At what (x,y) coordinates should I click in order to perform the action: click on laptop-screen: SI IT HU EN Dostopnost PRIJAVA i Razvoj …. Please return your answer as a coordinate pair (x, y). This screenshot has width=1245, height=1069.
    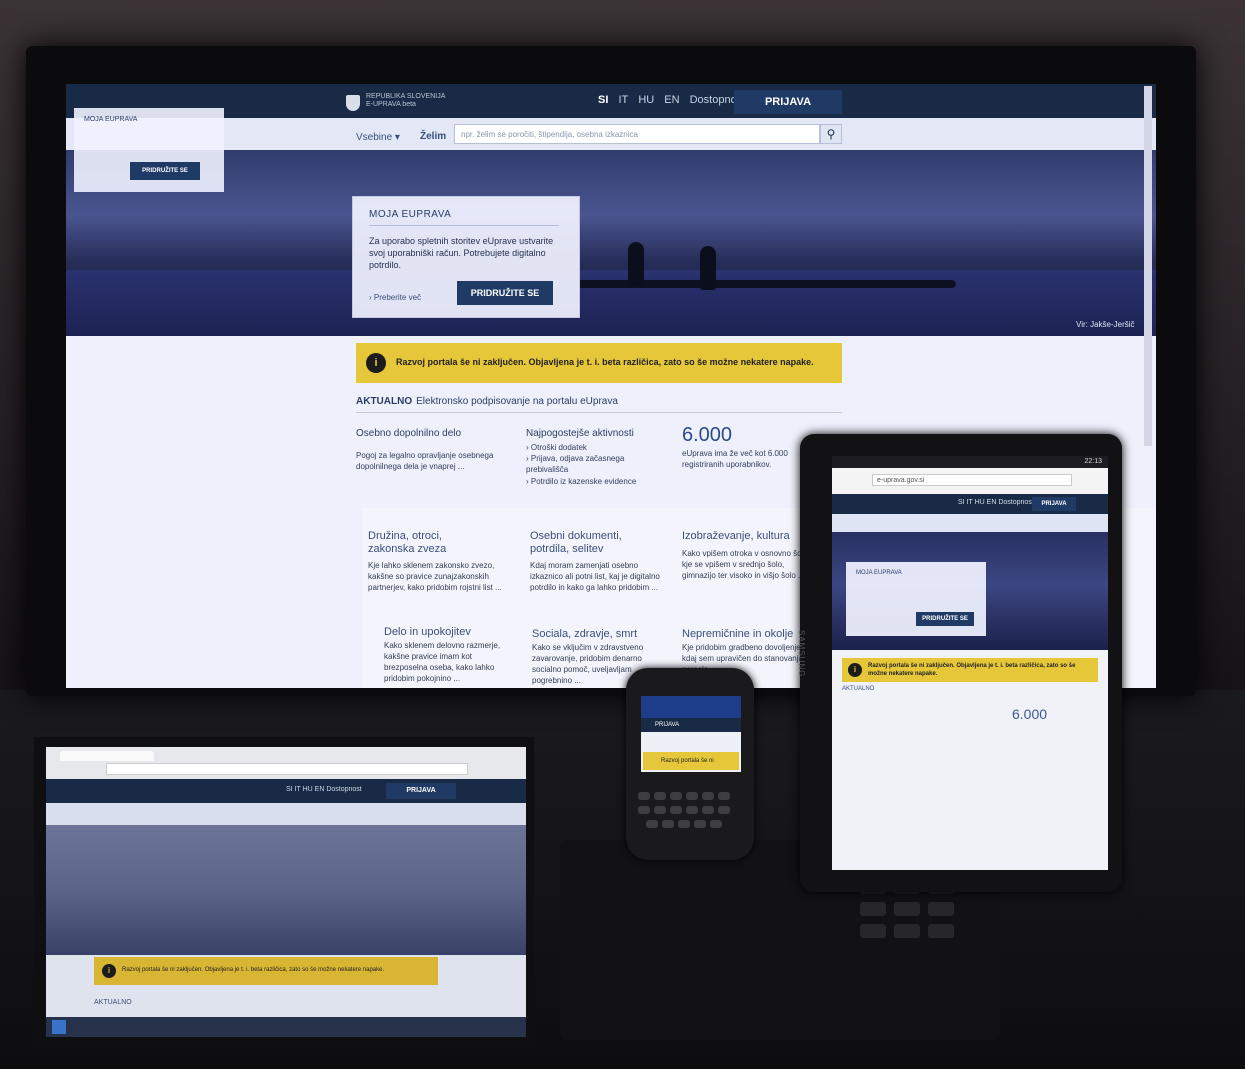
    Looking at the image, I should click on (286, 892).